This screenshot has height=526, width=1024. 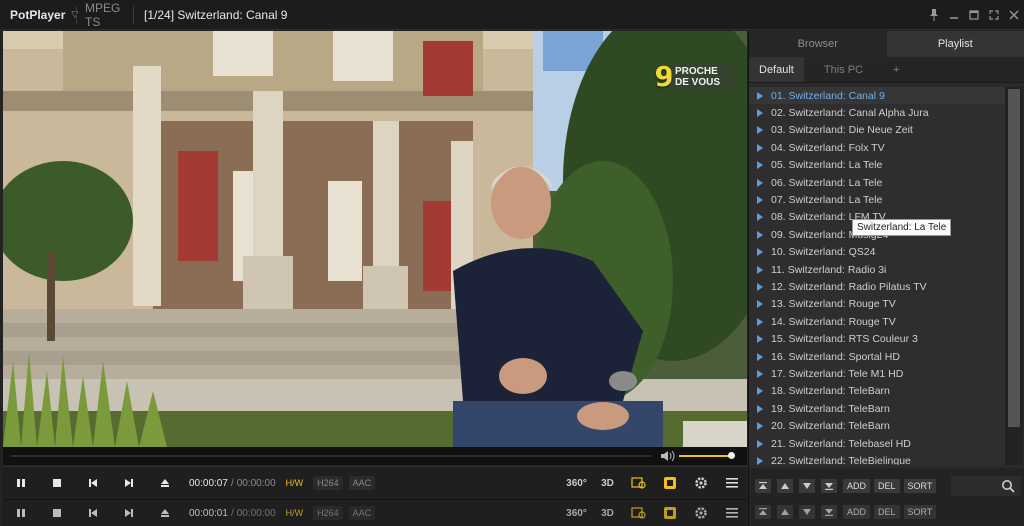 What do you see at coordinates (208, 483) in the screenshot?
I see `time-current: 00:00:07` at bounding box center [208, 483].